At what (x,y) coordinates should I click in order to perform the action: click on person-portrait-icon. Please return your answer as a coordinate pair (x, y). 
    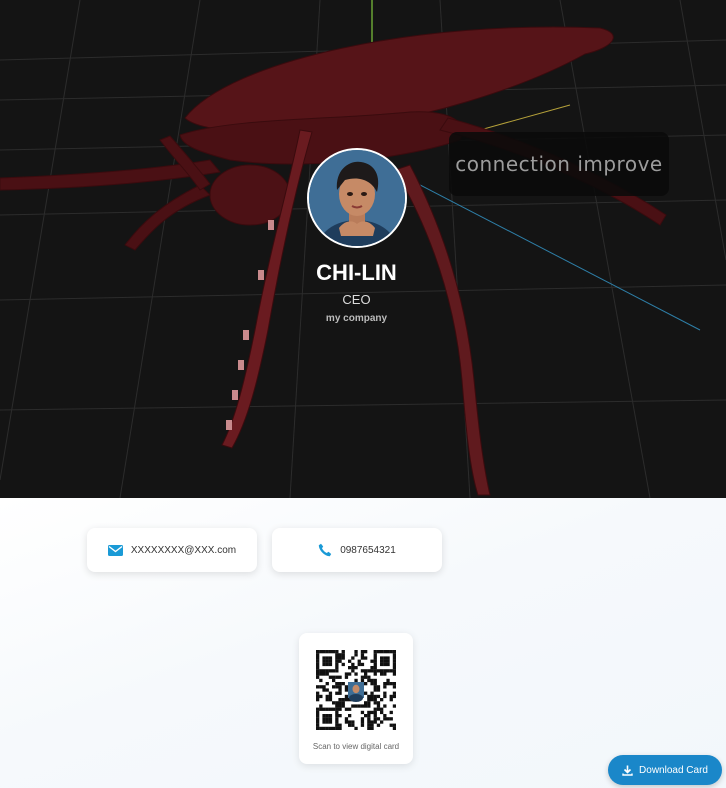
    Looking at the image, I should click on (357, 198).